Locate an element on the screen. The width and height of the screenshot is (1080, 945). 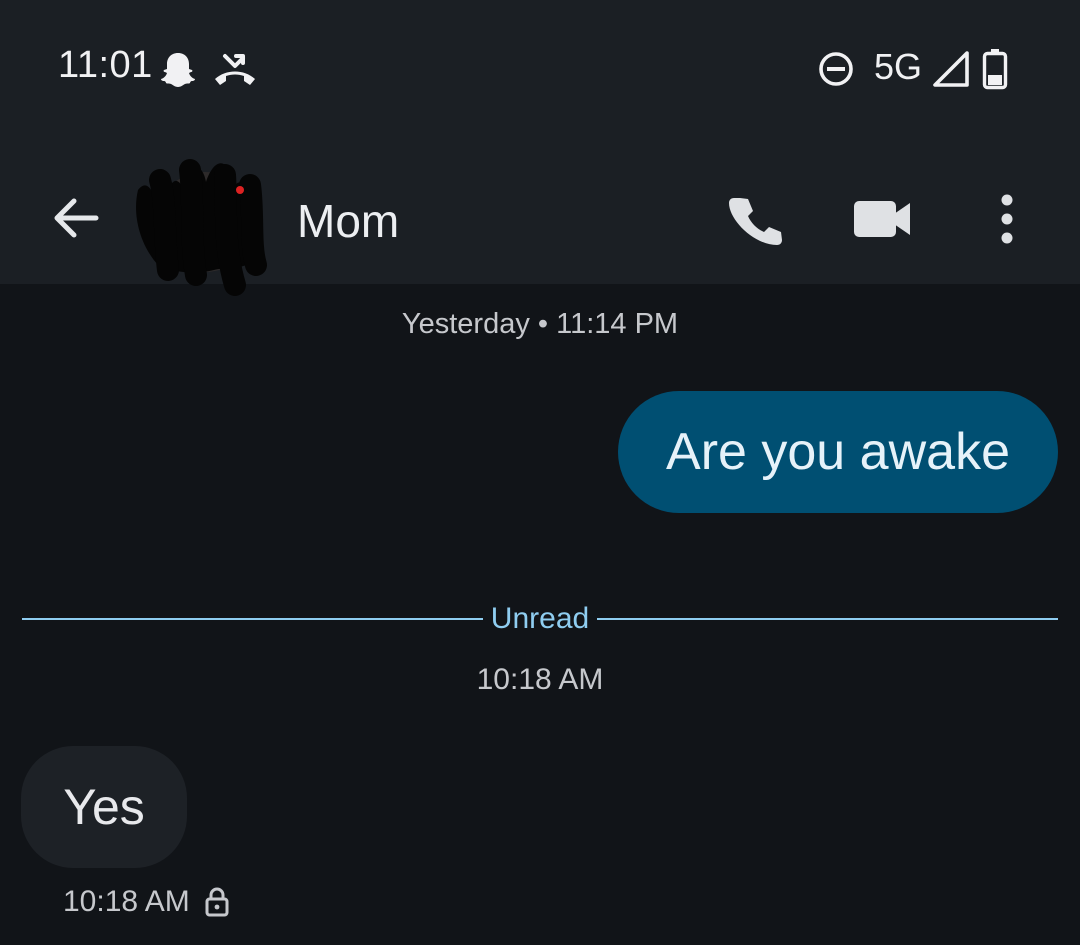
unread-divider: Unread is located at coordinates (540, 619).